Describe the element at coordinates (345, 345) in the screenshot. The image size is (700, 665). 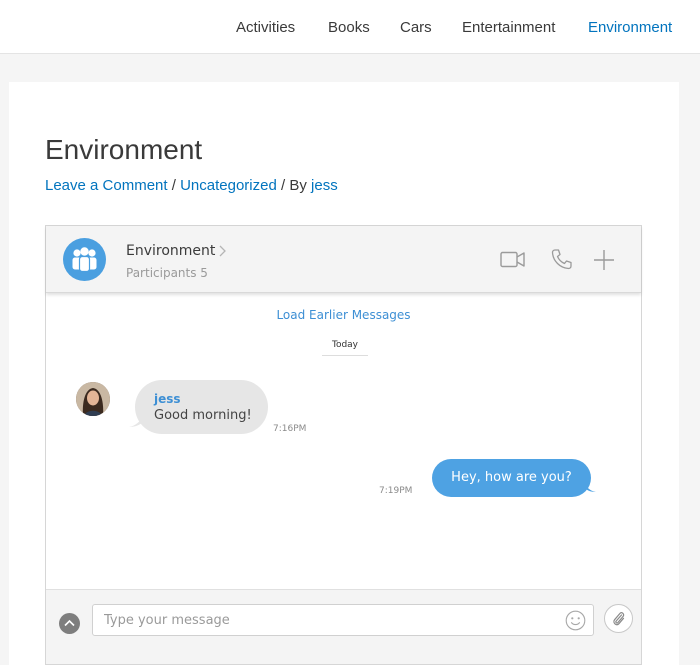
I see `day-separator: Today` at that location.